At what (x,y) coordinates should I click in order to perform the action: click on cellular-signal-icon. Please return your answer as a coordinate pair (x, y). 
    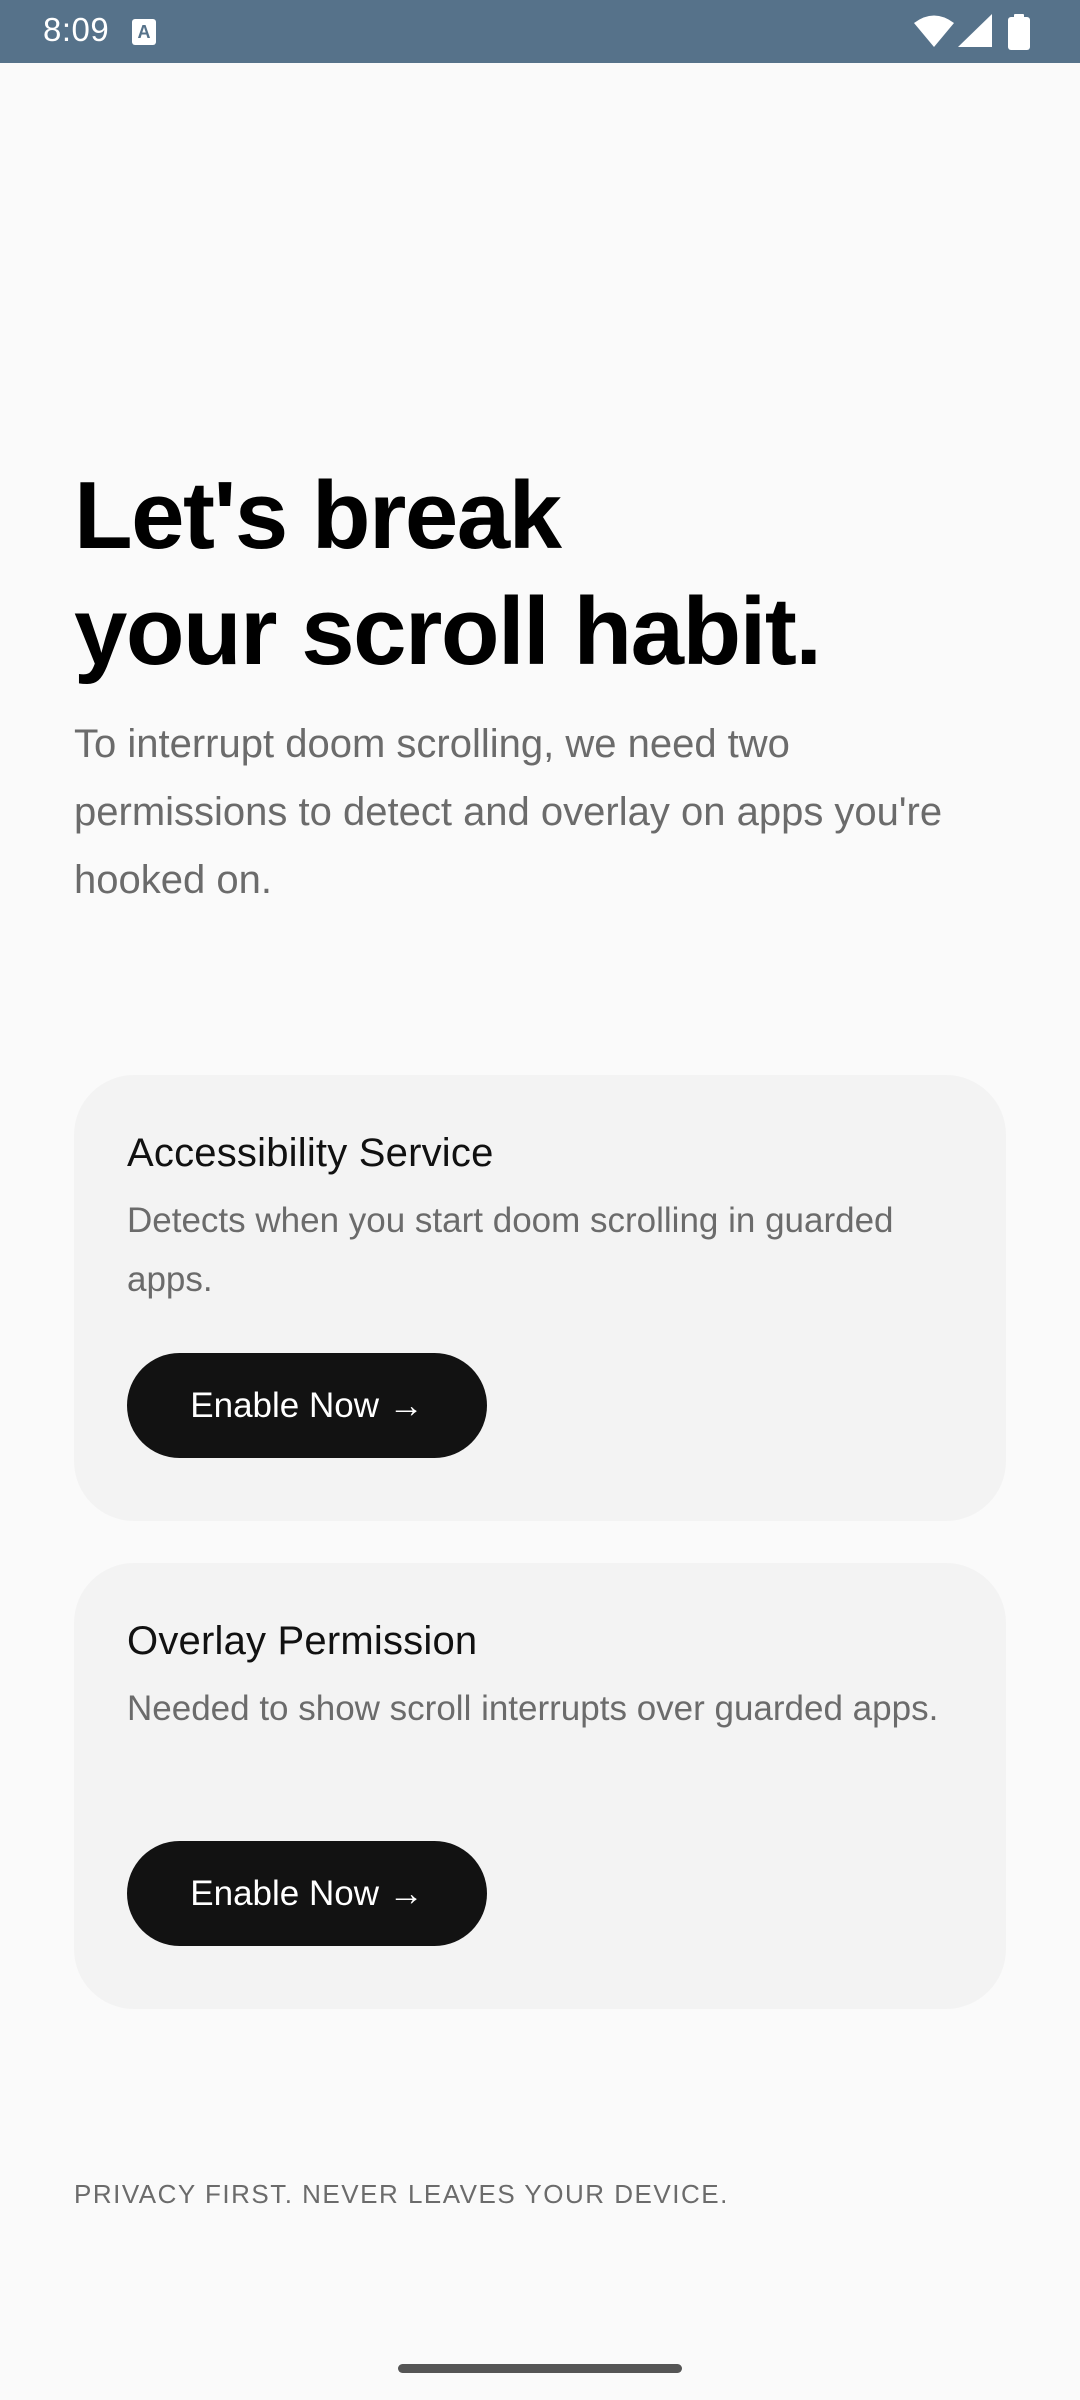
    Looking at the image, I should click on (975, 30).